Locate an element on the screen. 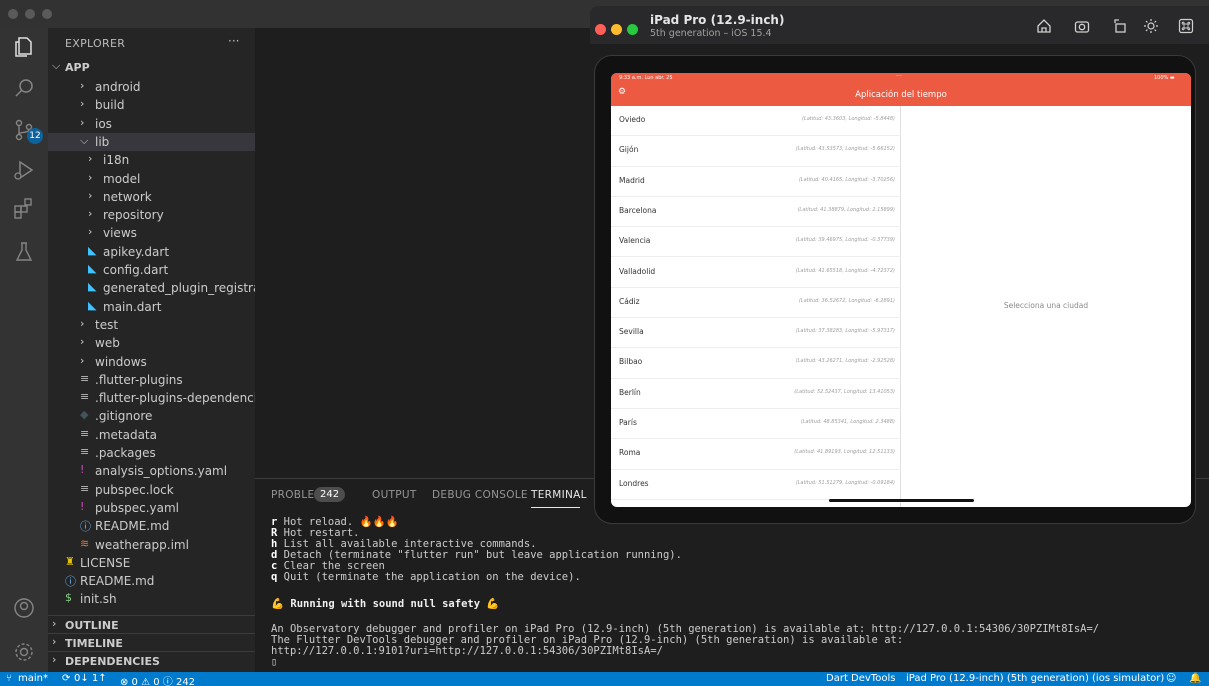 The height and width of the screenshot is (686, 1209). command-icon is located at coordinates (1186, 26).